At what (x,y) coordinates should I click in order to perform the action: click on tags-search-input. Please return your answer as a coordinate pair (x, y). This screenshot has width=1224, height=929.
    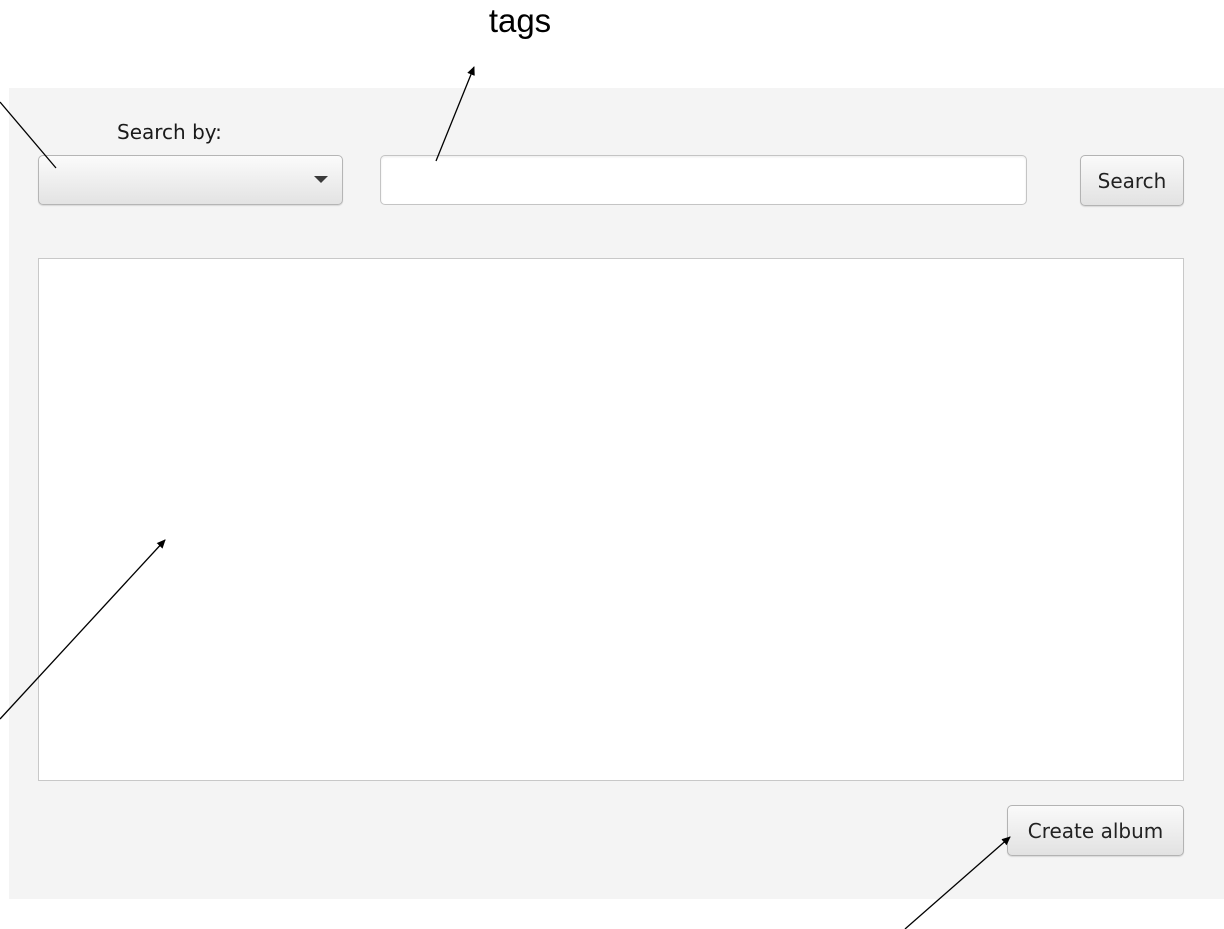
    Looking at the image, I should click on (703, 180).